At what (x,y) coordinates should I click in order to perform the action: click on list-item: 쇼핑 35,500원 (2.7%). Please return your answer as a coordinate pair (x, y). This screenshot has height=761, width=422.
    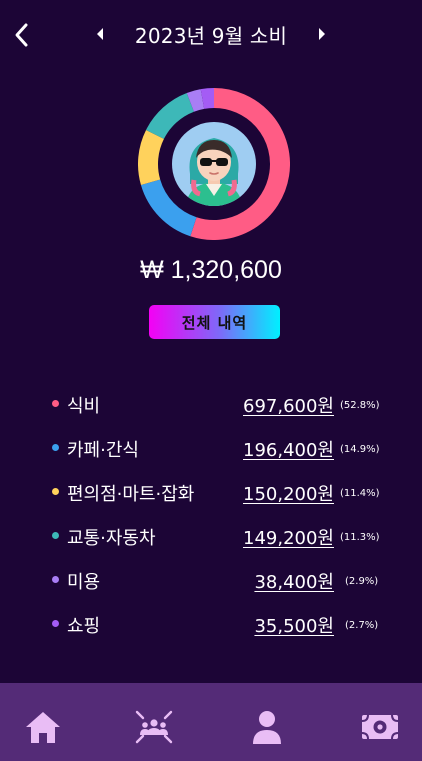
    Looking at the image, I should click on (211, 624).